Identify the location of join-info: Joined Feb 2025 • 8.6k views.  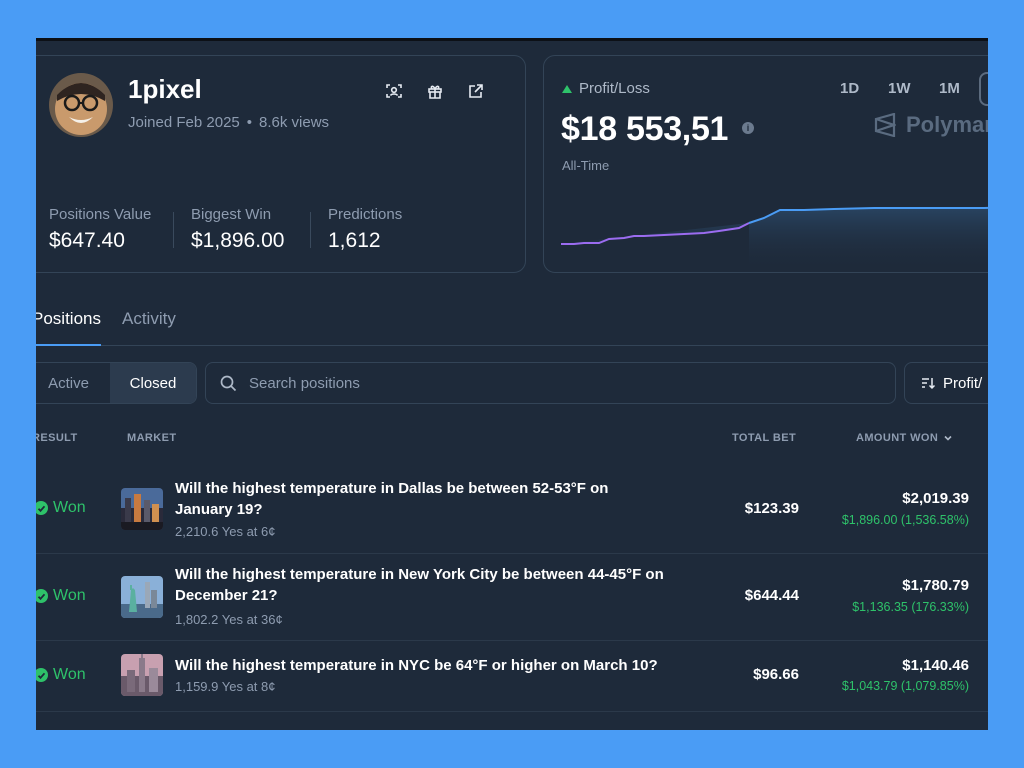
(228, 122).